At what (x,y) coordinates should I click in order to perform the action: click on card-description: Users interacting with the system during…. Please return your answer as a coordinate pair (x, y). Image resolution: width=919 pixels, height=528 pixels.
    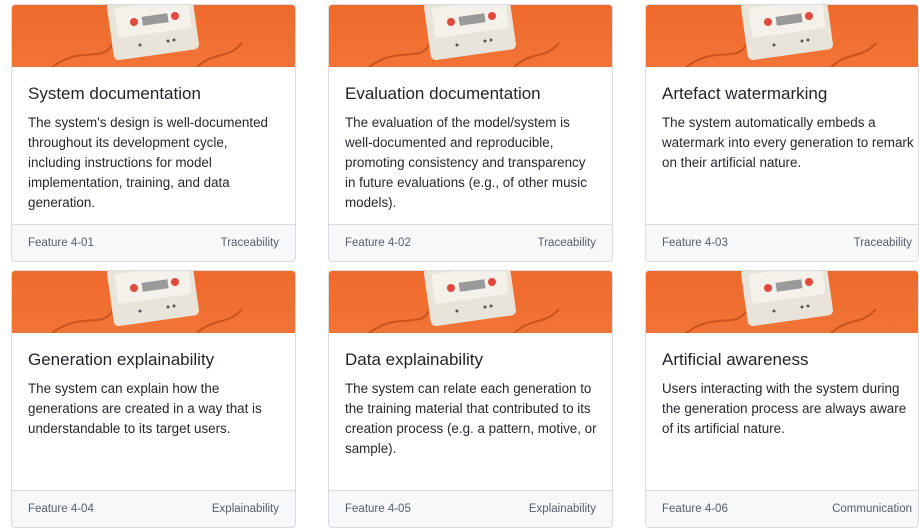
    Looking at the image, I should click on (784, 408).